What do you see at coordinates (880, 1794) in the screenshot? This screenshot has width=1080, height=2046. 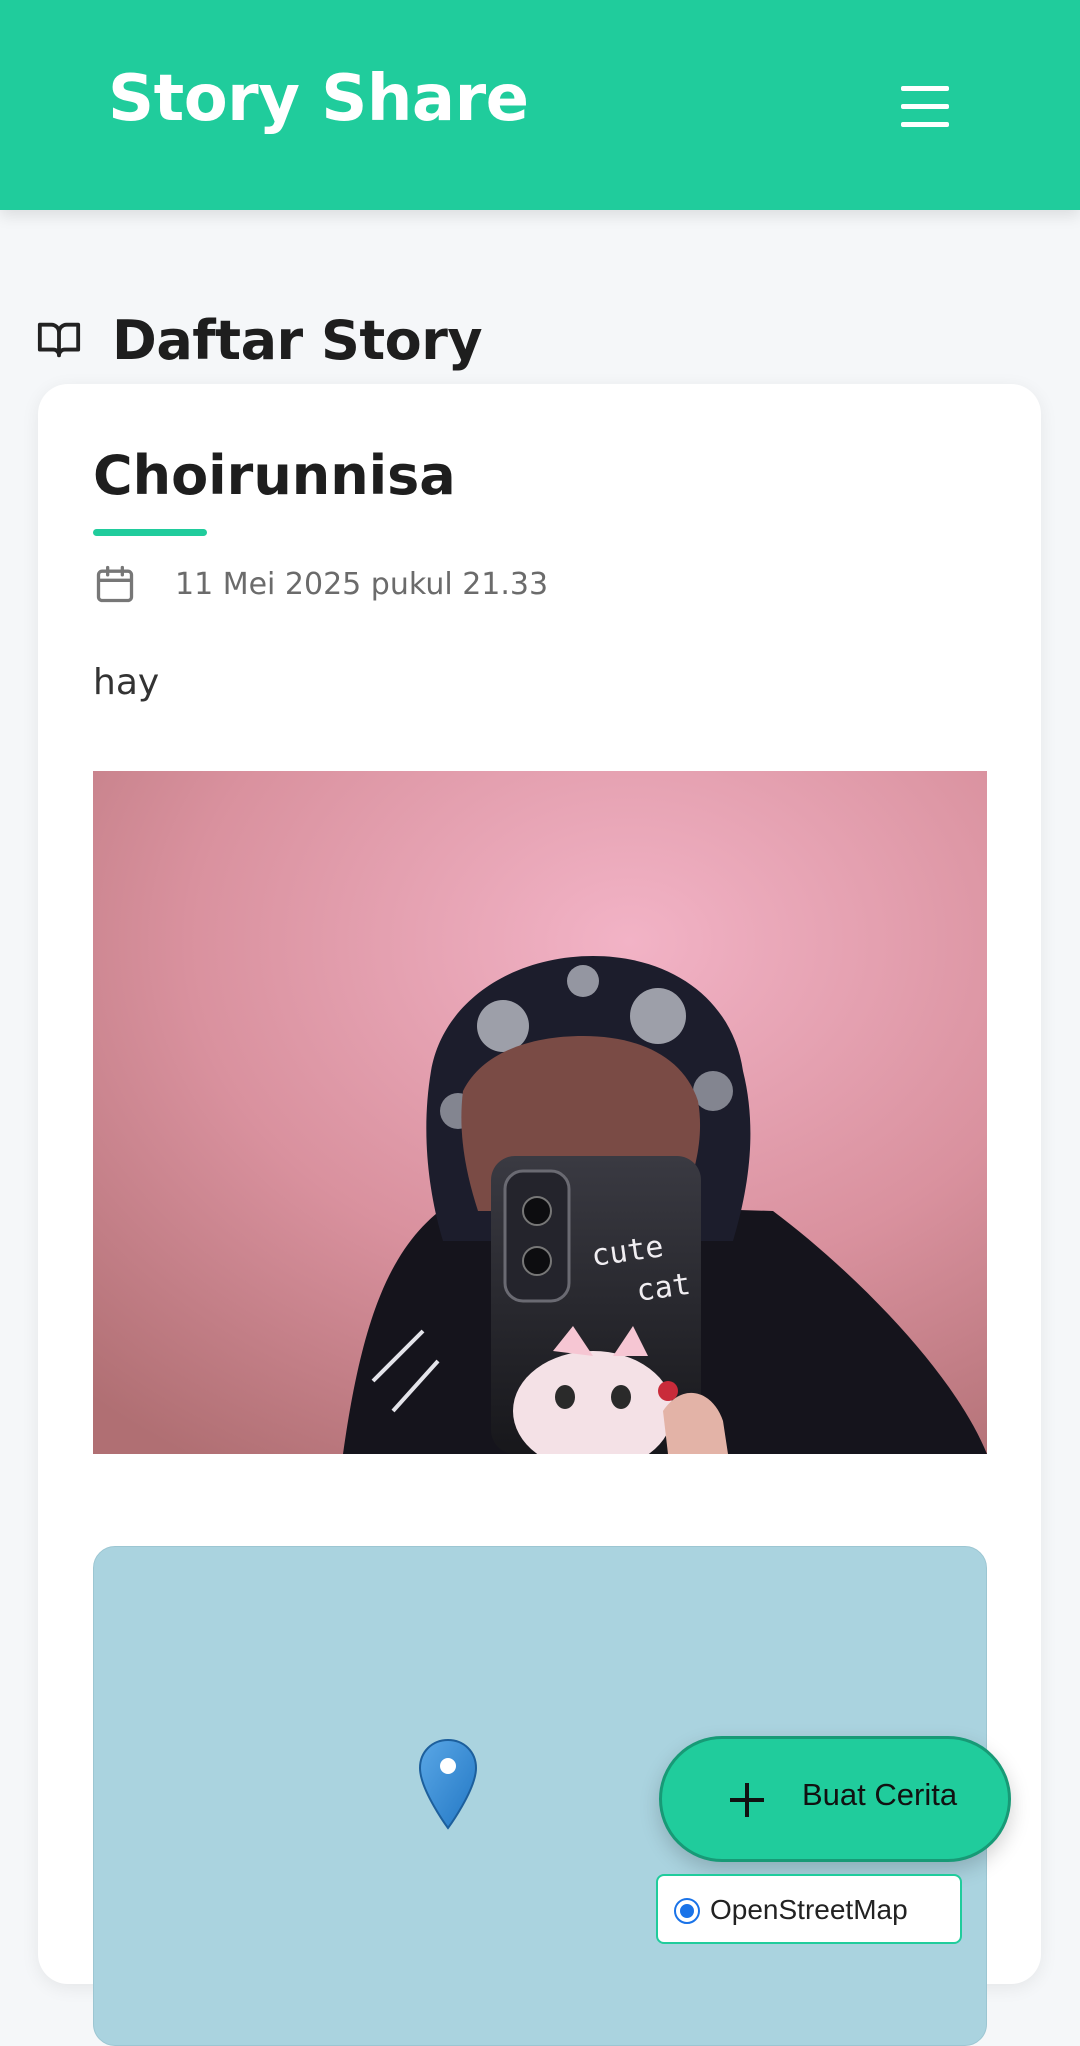 I see `create-story-label: Buat Cerita` at bounding box center [880, 1794].